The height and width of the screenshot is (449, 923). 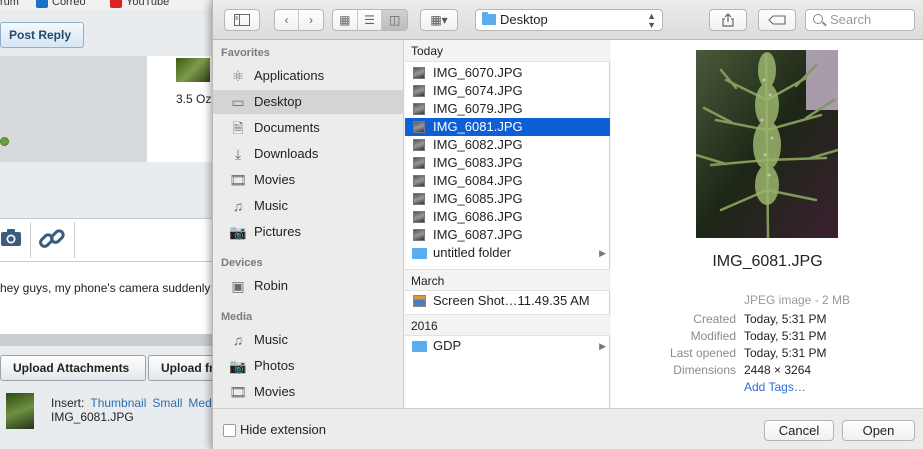 I want to click on meta-label-dimensions: Dimensions, so click(x=704, y=370).